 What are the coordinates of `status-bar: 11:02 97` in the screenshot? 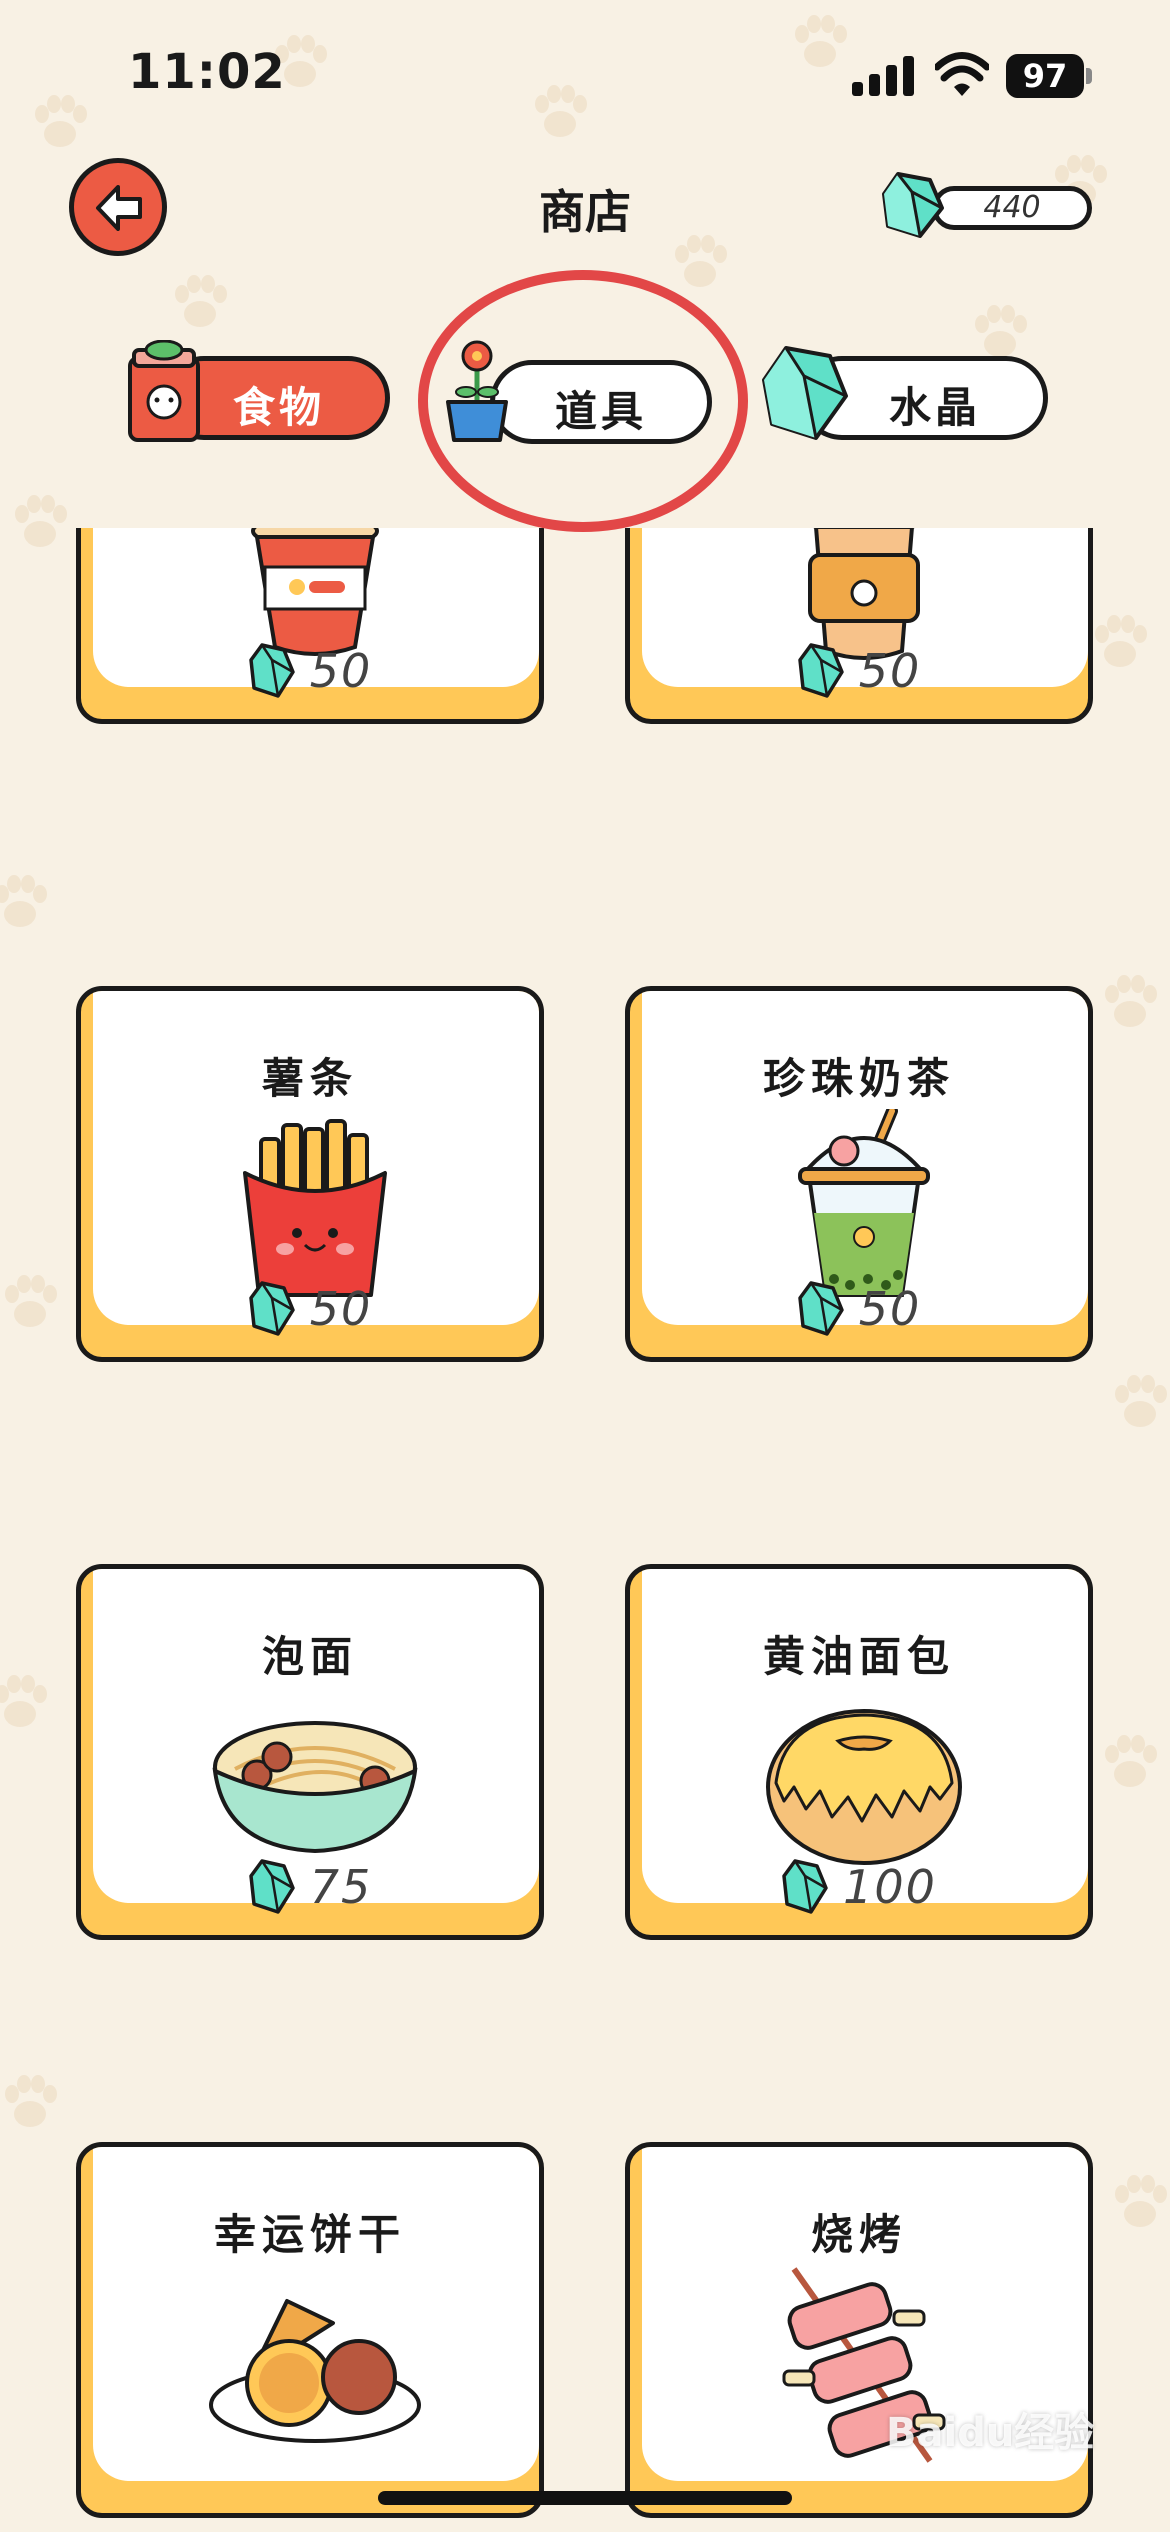 It's located at (585, 75).